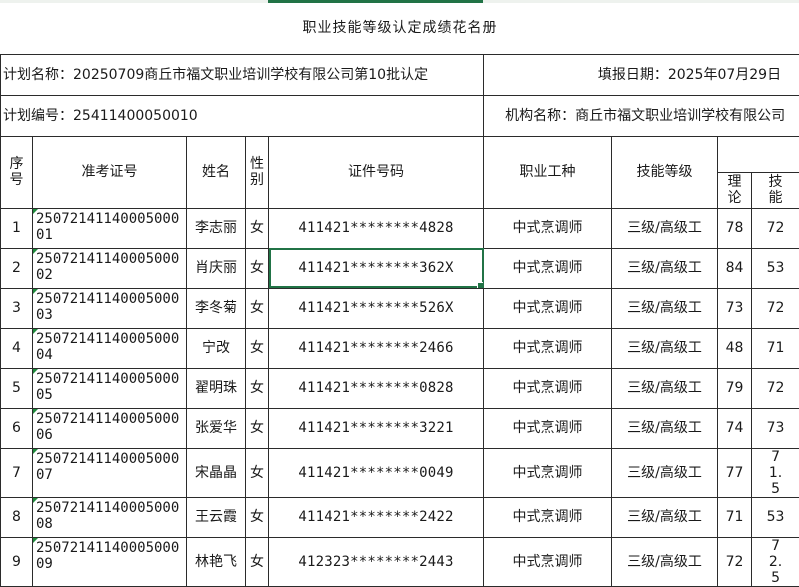  What do you see at coordinates (110, 388) in the screenshot?
I see `exam-no-cell: 2507214114000500005` at bounding box center [110, 388].